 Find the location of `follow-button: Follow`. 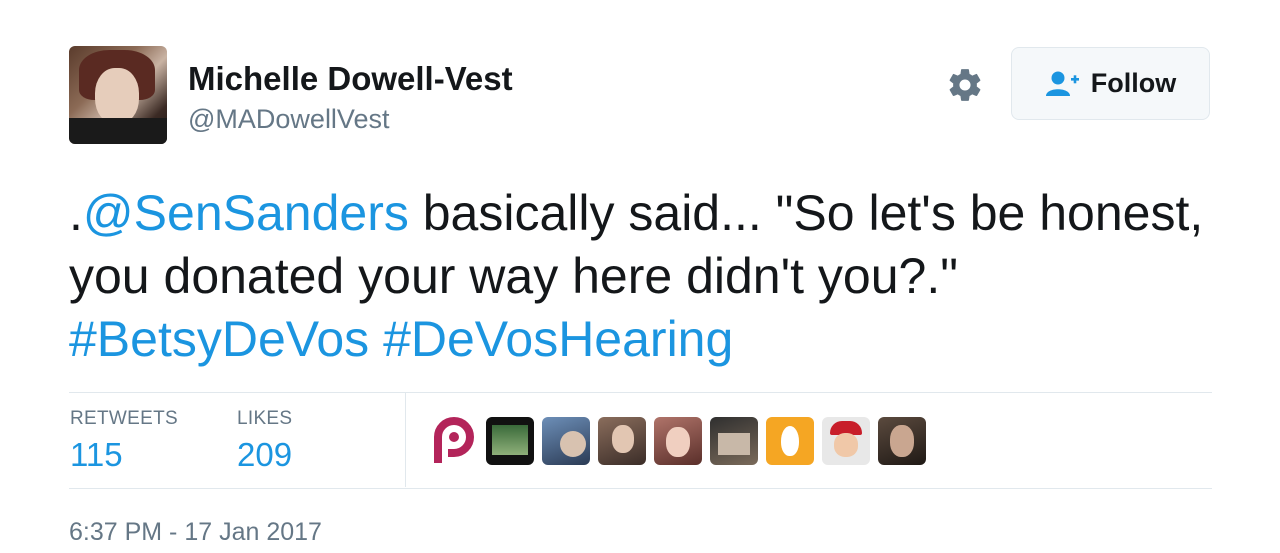

follow-button: Follow is located at coordinates (1110, 83).